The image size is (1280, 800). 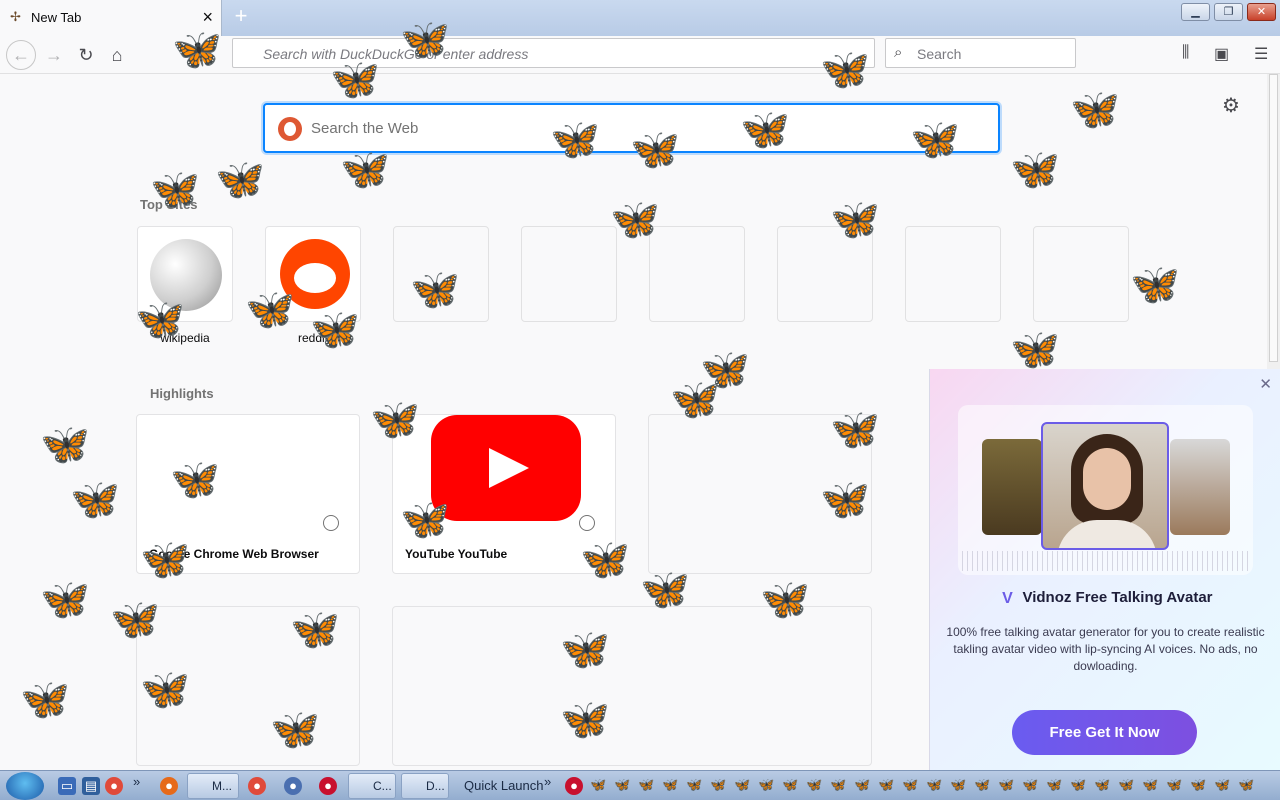 I want to click on scrollbar, so click(x=1273, y=222).